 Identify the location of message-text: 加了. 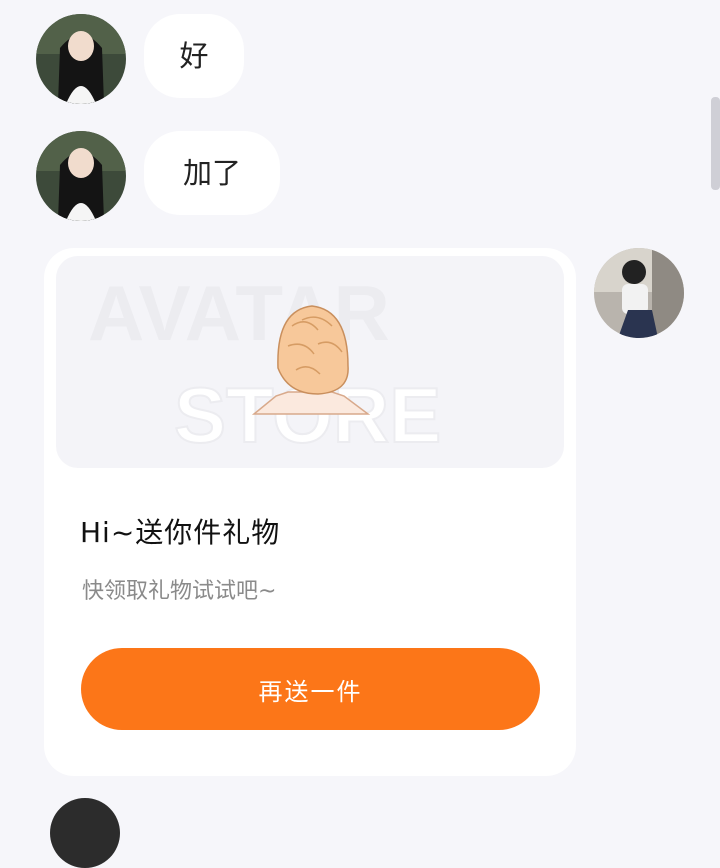
(211, 172).